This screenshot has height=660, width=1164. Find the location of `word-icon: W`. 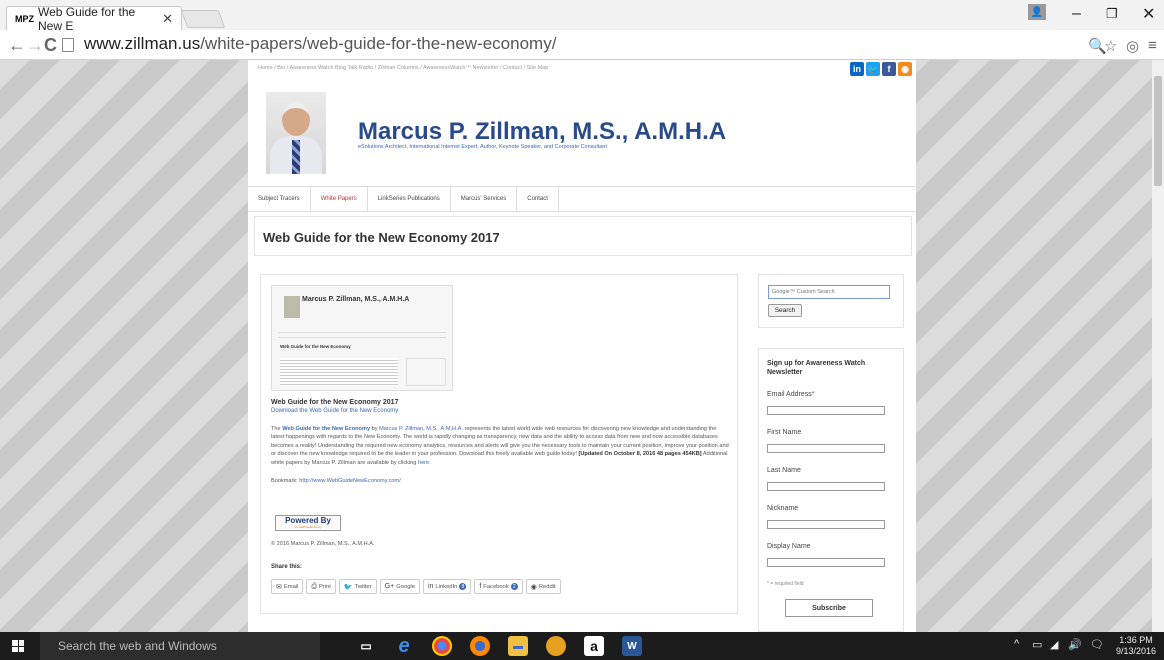

word-icon: W is located at coordinates (632, 646).